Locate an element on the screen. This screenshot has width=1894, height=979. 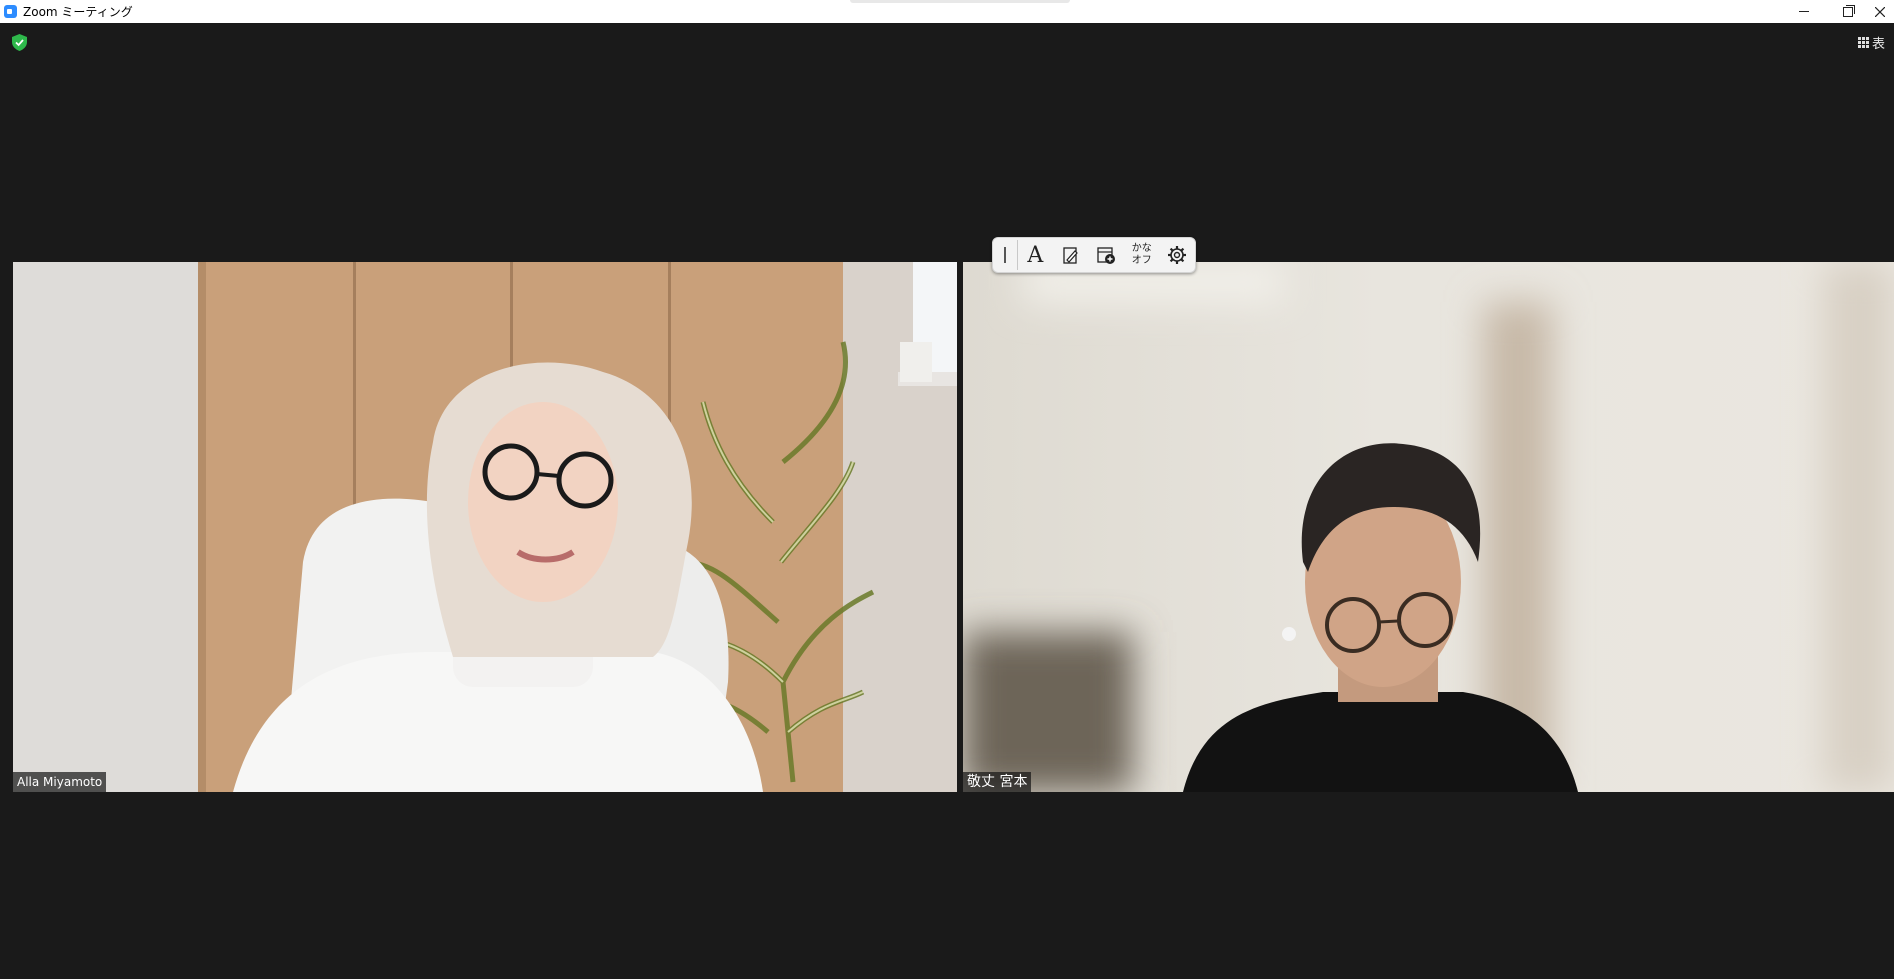
dictionary-add-icon is located at coordinates (1106, 255).